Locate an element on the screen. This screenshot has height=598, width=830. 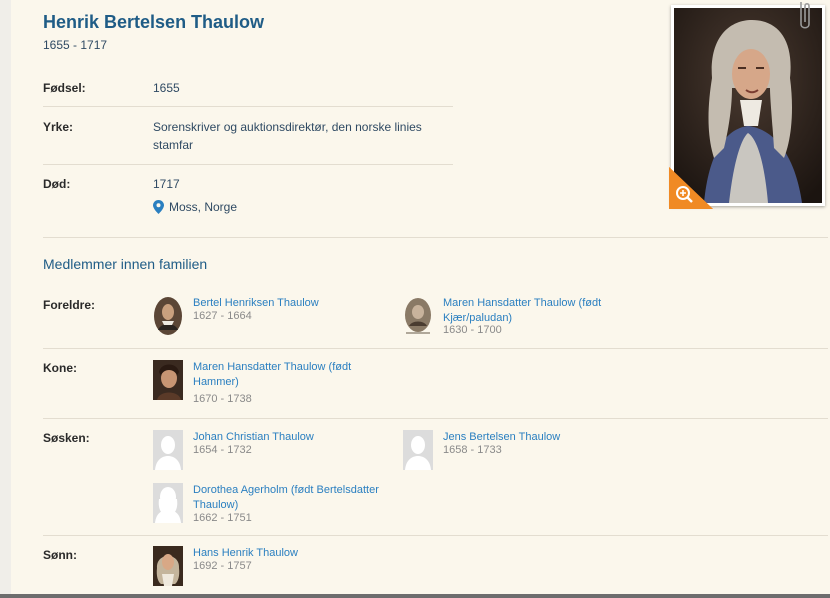
relation-label-spouse: Kone: is located at coordinates (60, 368).